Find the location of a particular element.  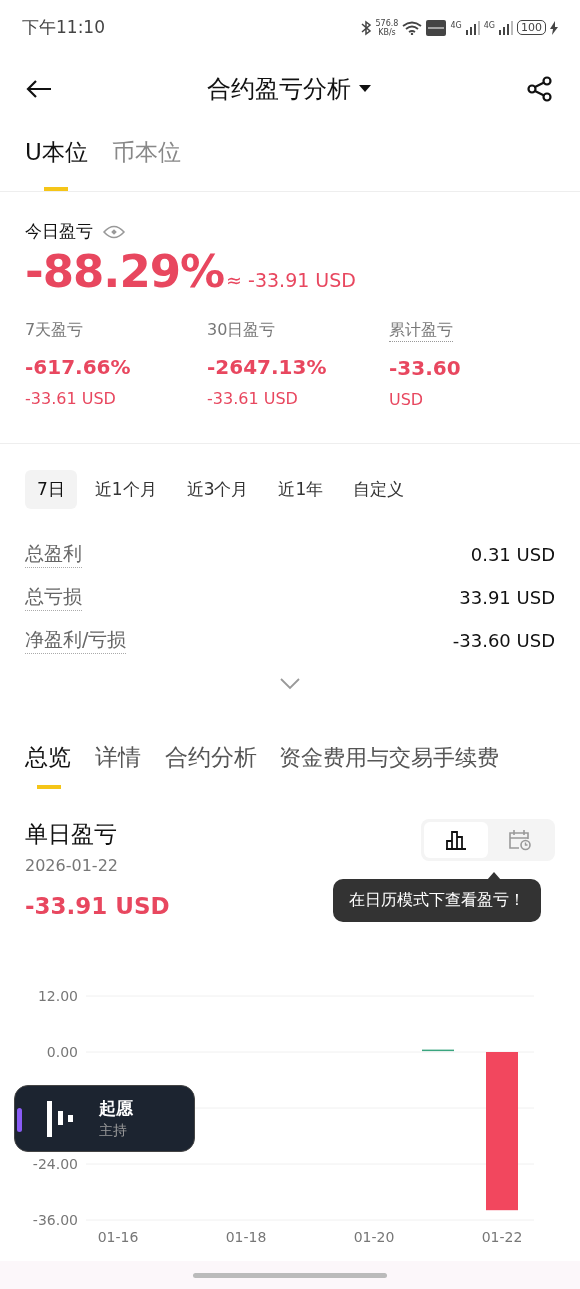

section-tab: 总览 is located at coordinates (48, 765).